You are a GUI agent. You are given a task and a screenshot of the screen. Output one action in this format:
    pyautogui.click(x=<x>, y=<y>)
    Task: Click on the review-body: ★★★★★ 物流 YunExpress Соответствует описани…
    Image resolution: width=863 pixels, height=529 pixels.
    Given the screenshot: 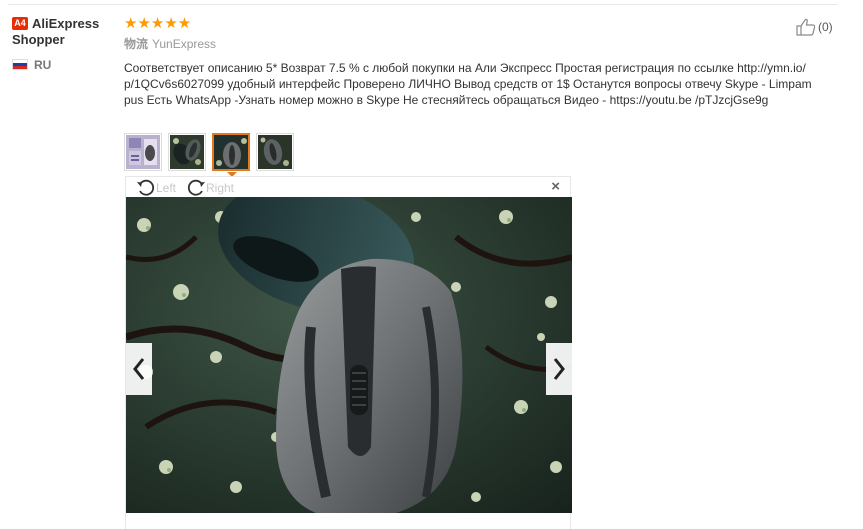 What is the action you would take?
    pyautogui.click(x=469, y=62)
    